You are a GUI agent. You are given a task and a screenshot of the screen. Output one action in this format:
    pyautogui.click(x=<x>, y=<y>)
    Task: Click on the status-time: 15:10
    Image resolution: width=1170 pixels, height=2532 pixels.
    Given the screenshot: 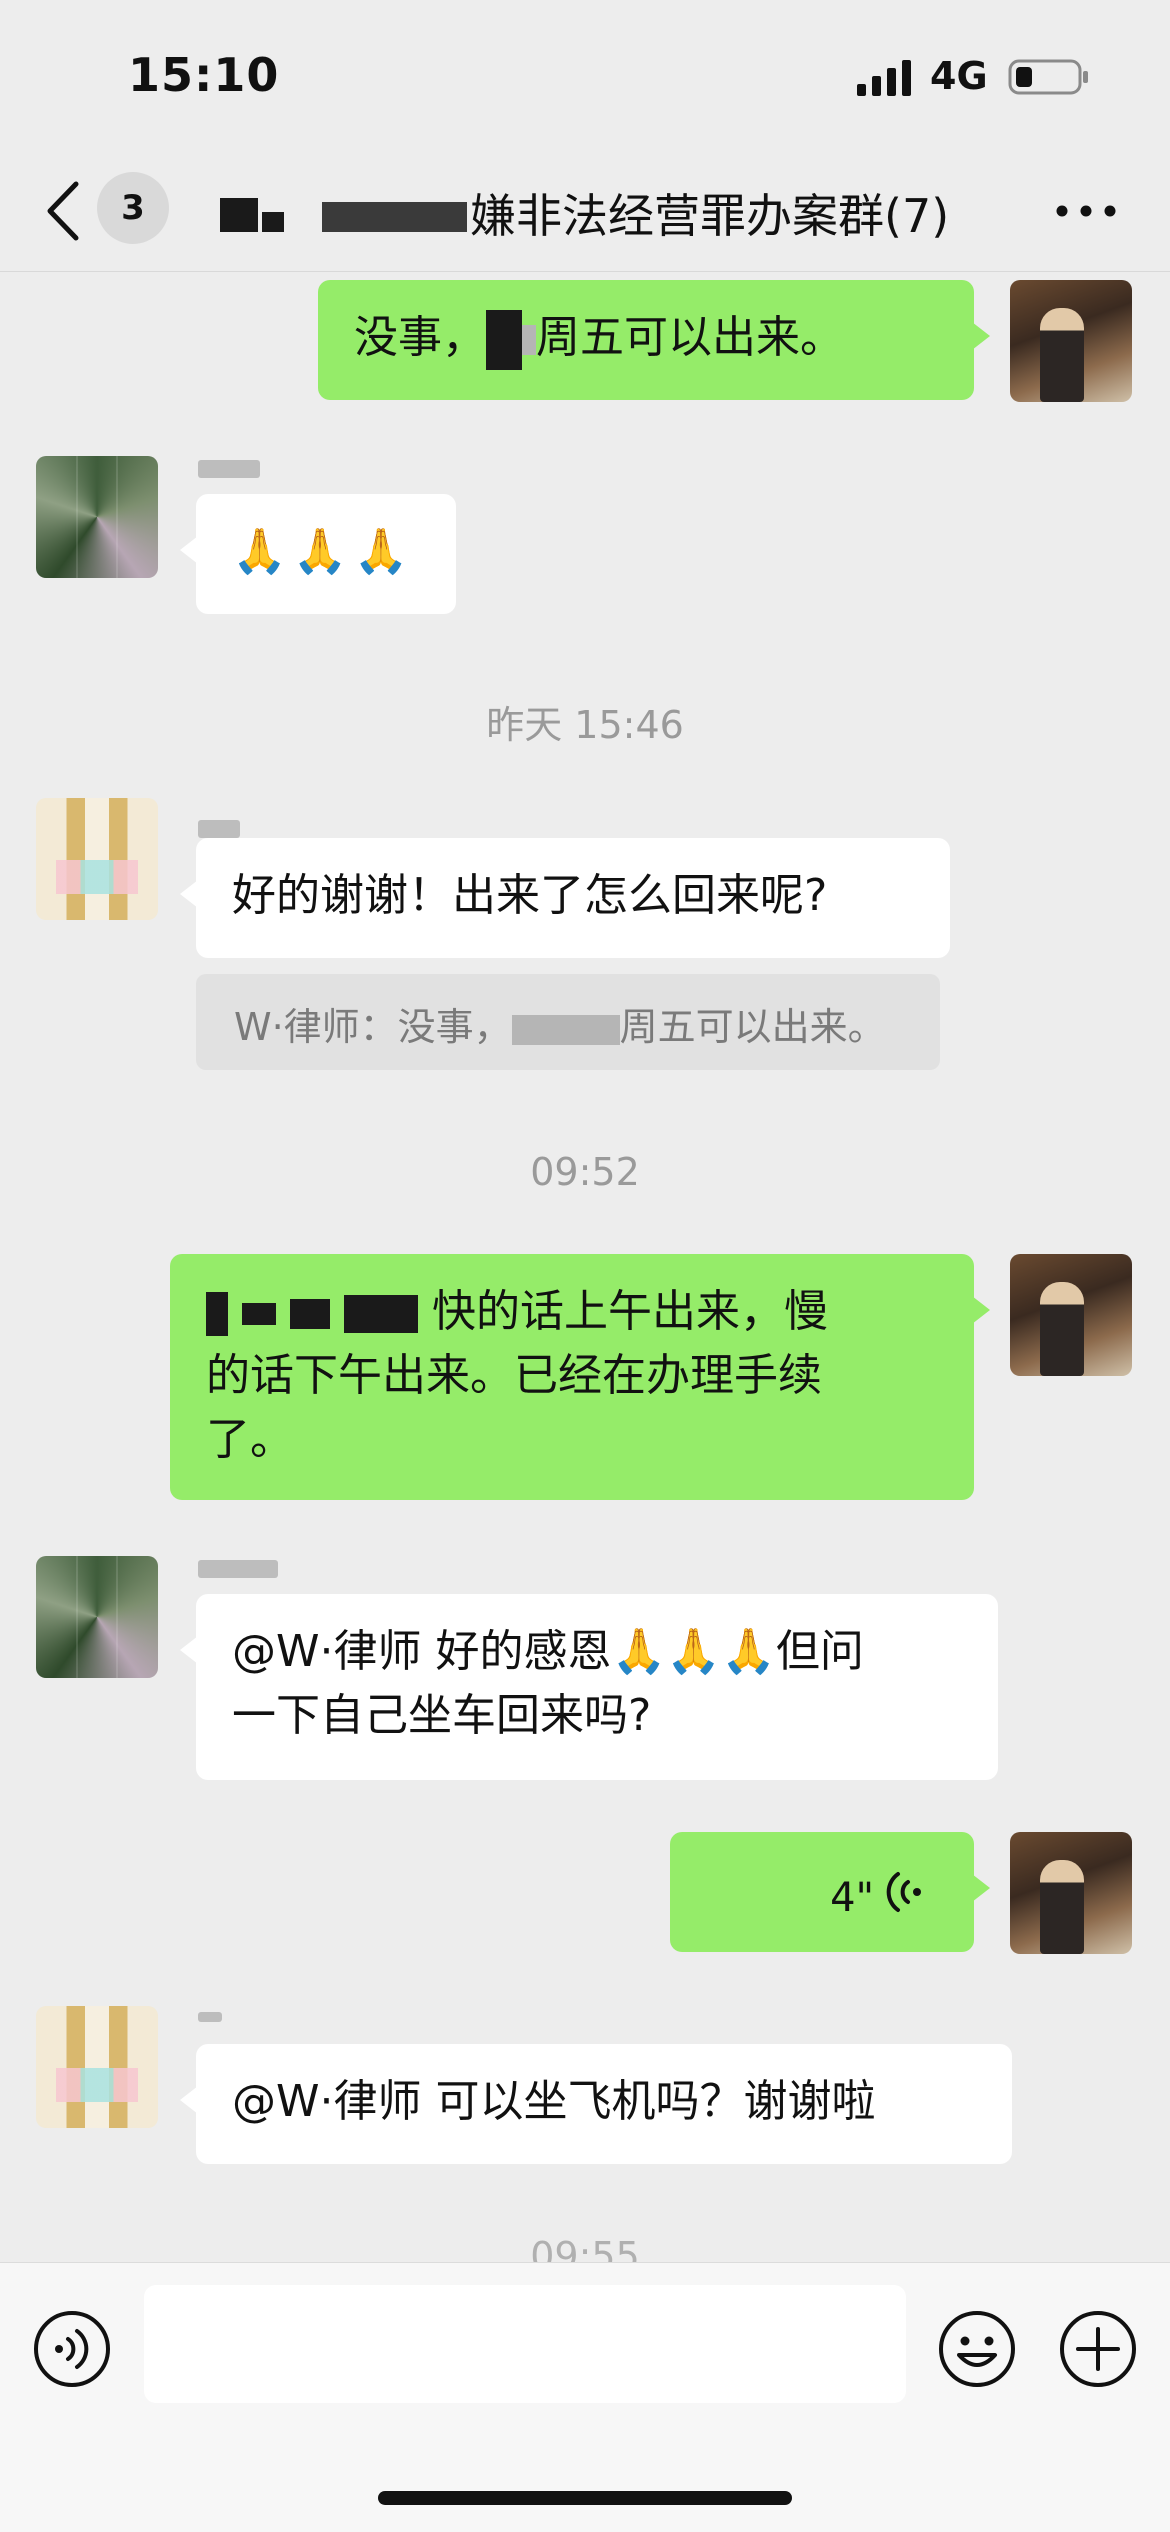 What is the action you would take?
    pyautogui.click(x=204, y=75)
    